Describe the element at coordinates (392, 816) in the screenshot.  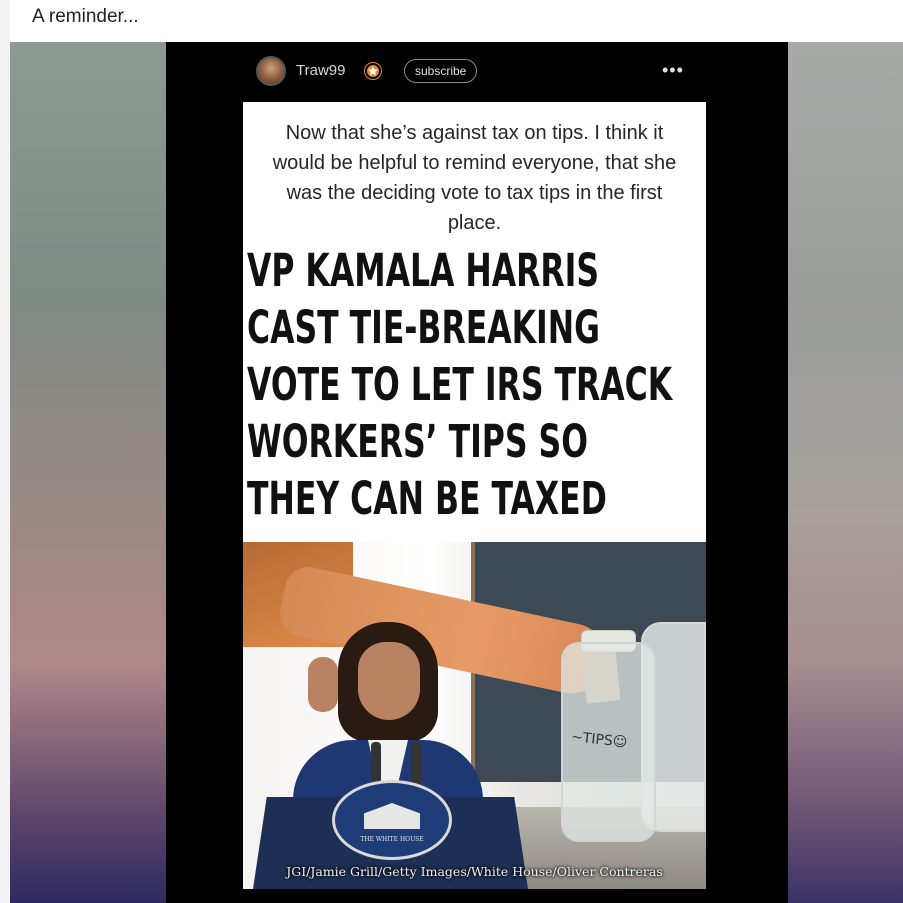
I see `white-house-icon` at that location.